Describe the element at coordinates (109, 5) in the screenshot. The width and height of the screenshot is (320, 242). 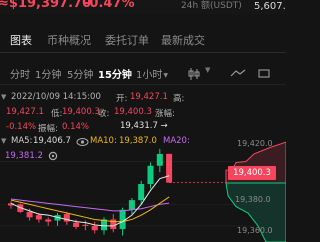
I see `ticker-change: -0.47%` at that location.